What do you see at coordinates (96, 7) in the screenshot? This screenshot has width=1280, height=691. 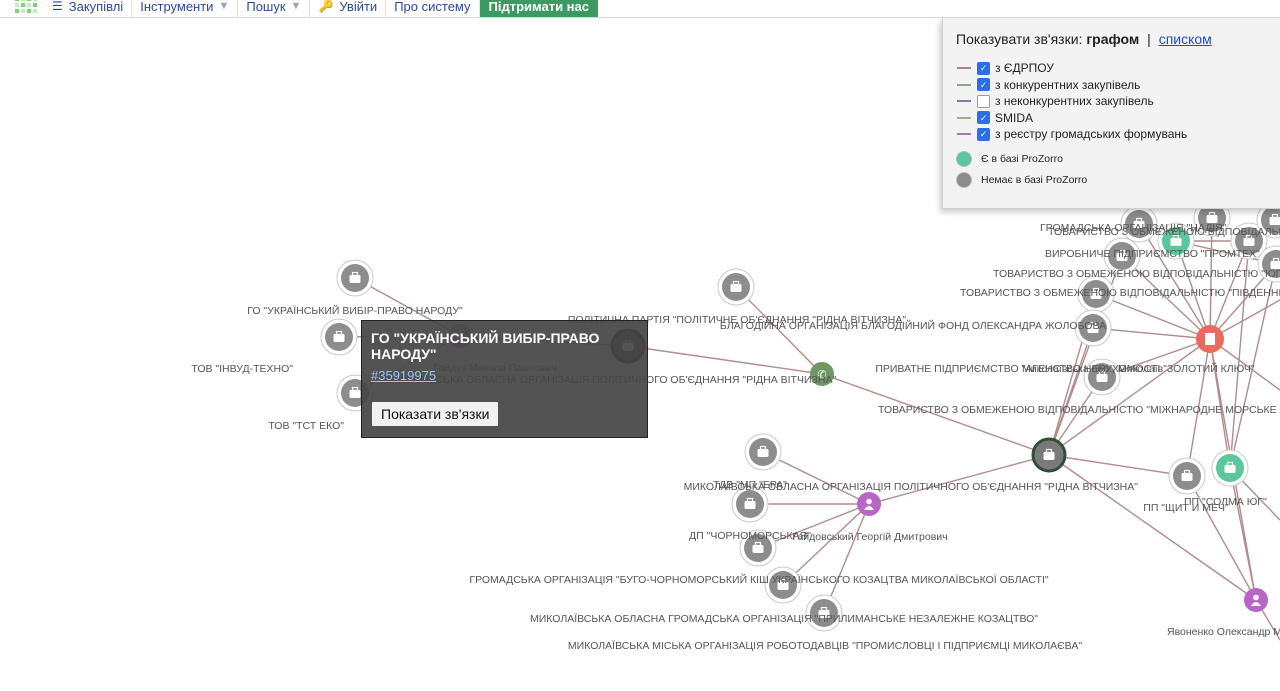 I see `menu-procurements-label: Закупівлі` at bounding box center [96, 7].